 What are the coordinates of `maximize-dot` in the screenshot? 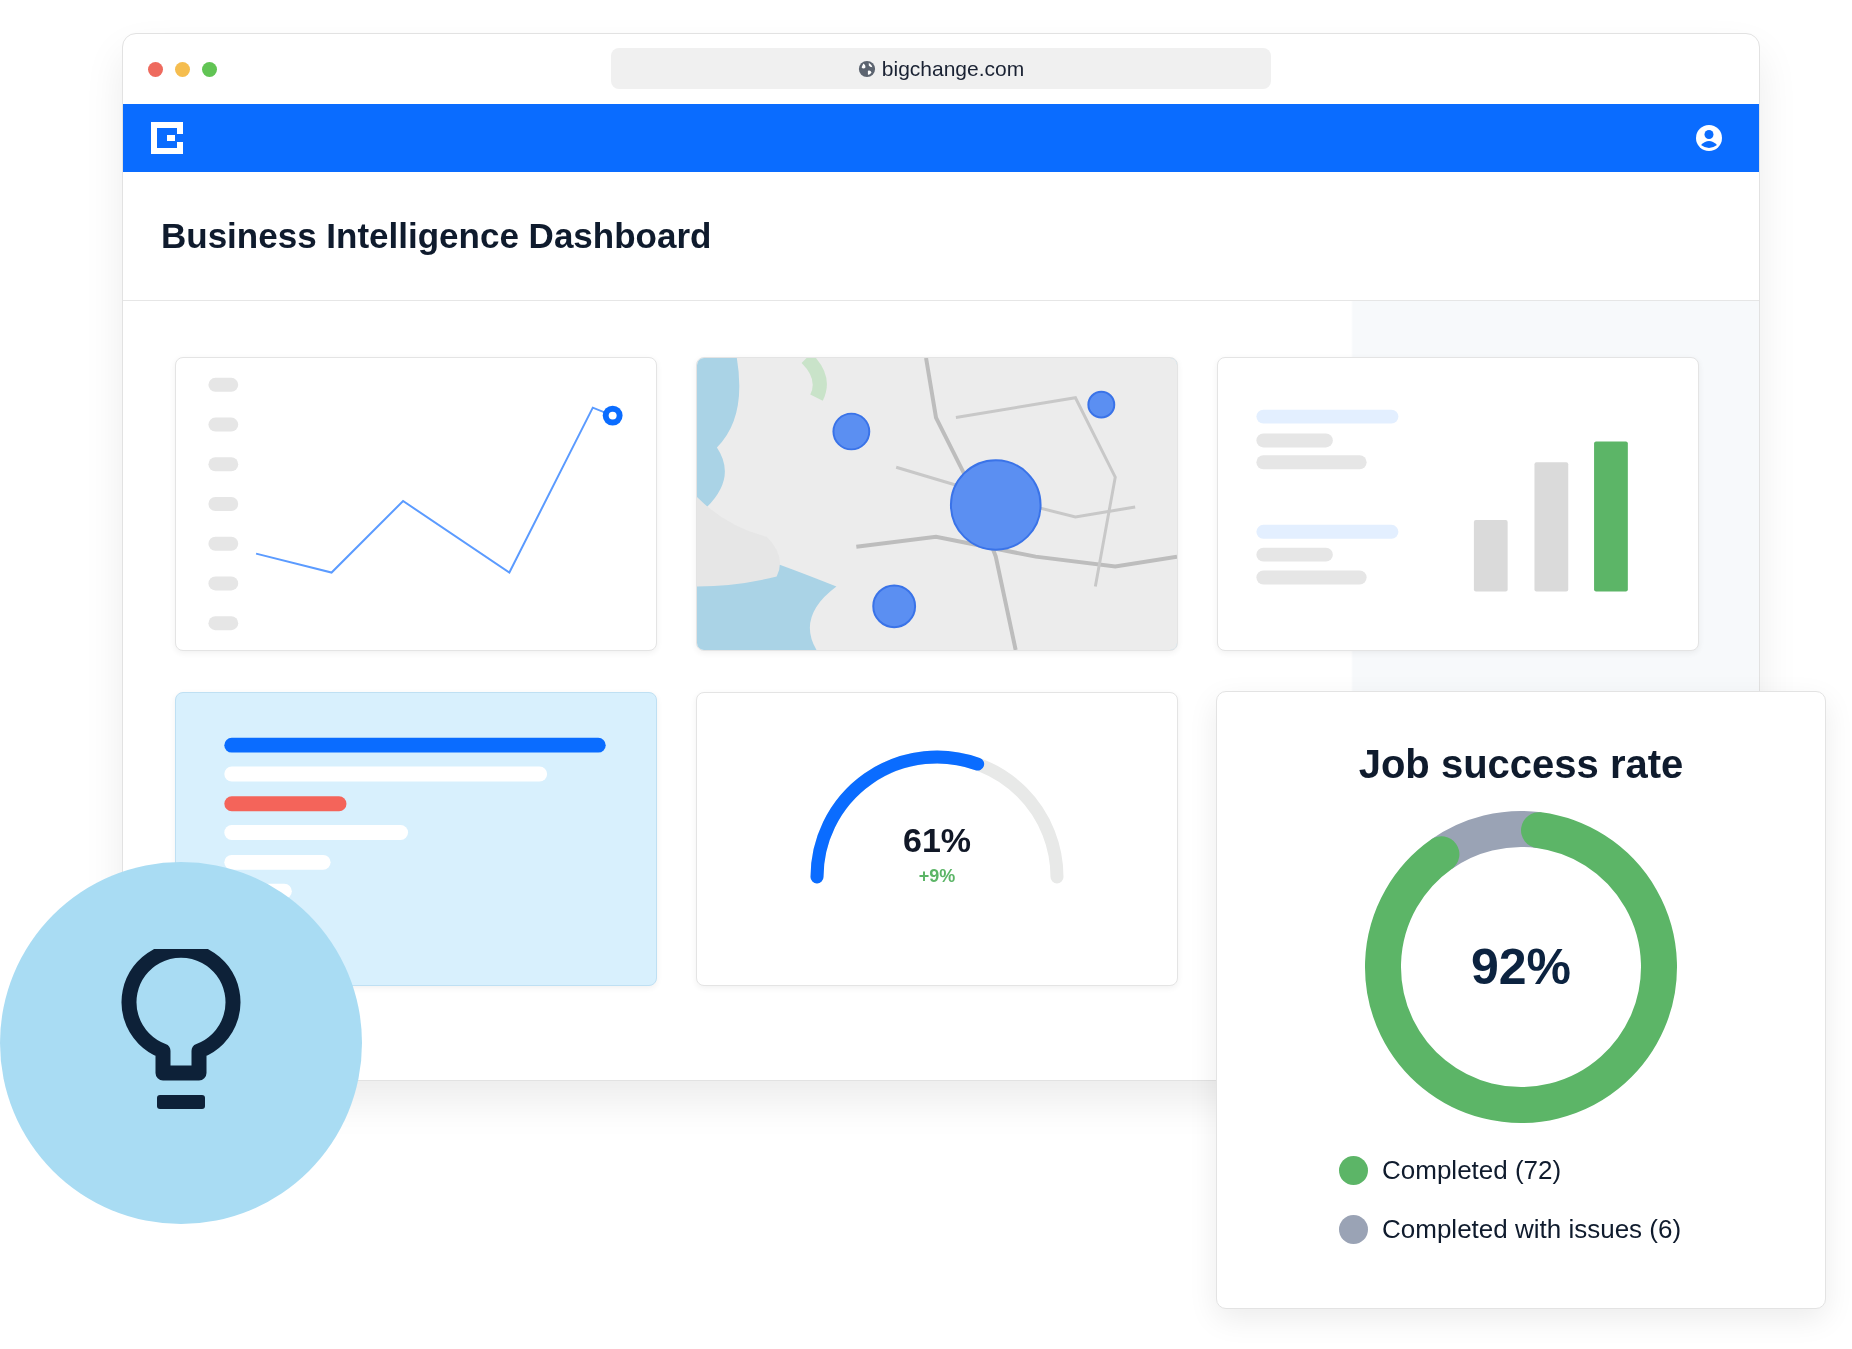 It's located at (209, 69).